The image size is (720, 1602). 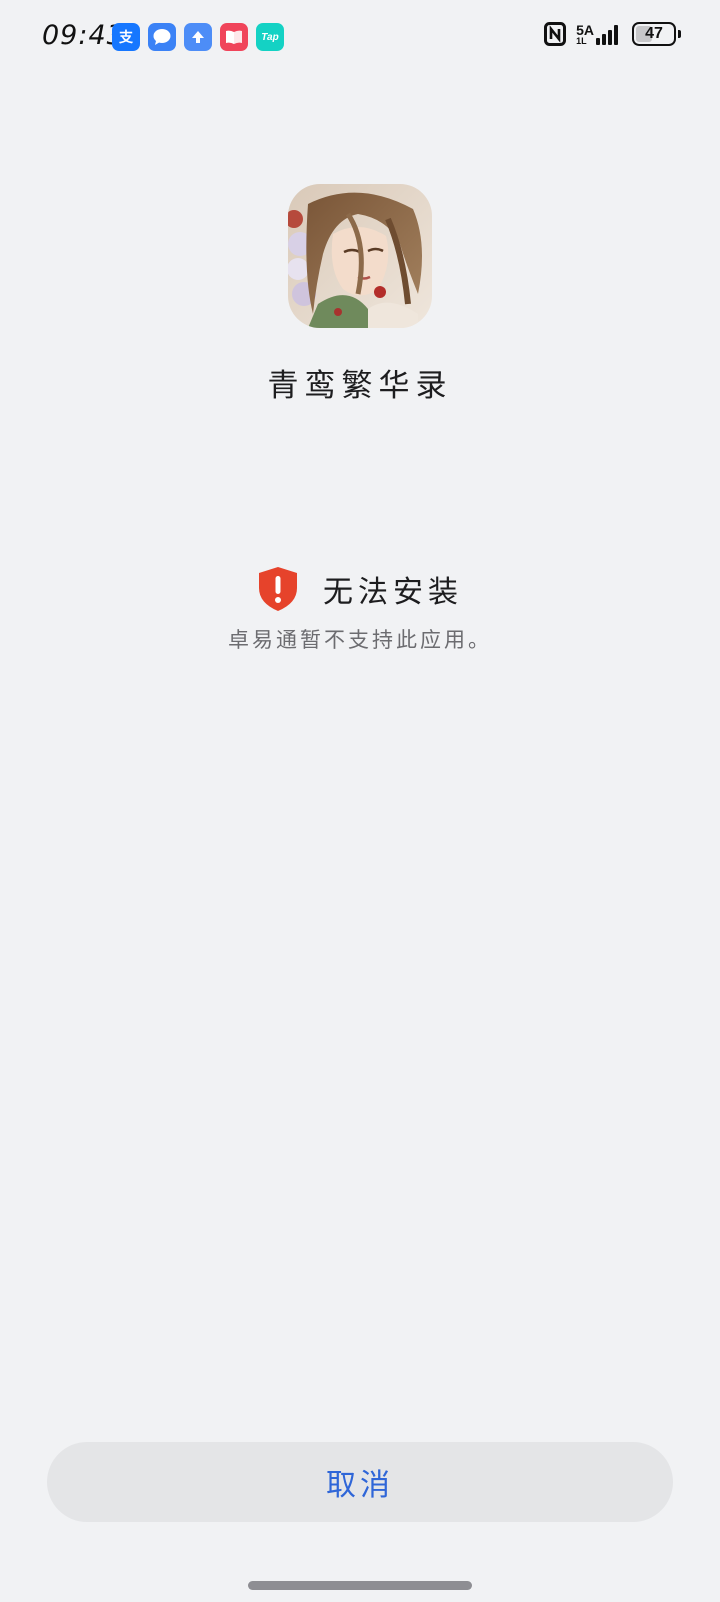 I want to click on cancel-button: 取消, so click(x=360, y=1482).